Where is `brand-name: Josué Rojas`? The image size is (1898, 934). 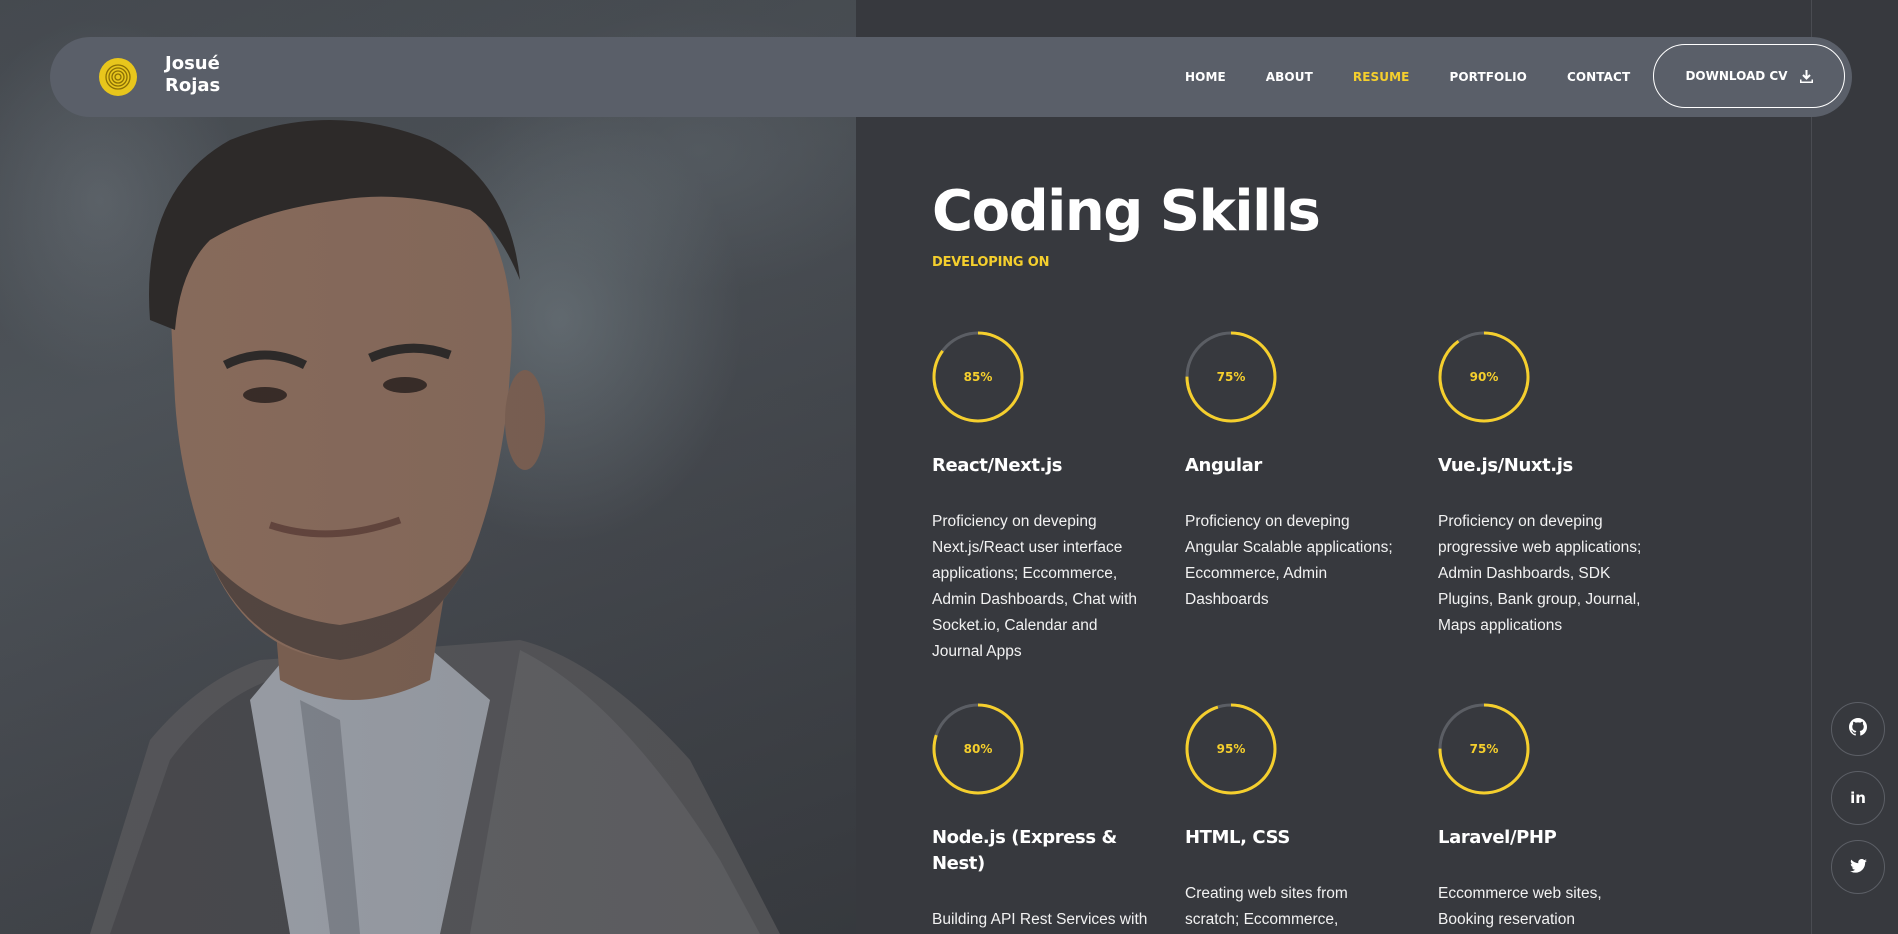
brand-name: Josué Rojas is located at coordinates (205, 75).